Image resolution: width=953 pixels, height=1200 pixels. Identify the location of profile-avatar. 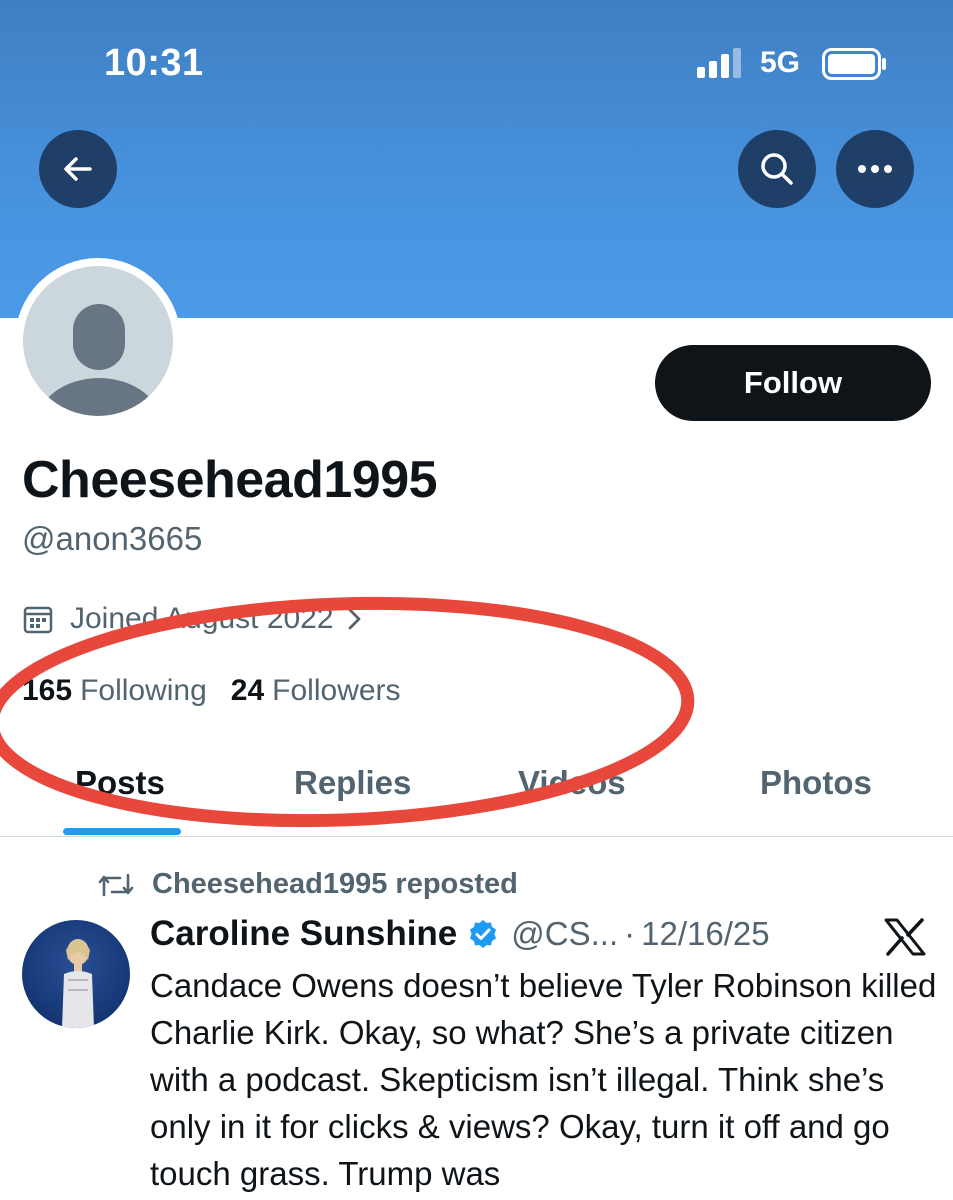
(98, 341).